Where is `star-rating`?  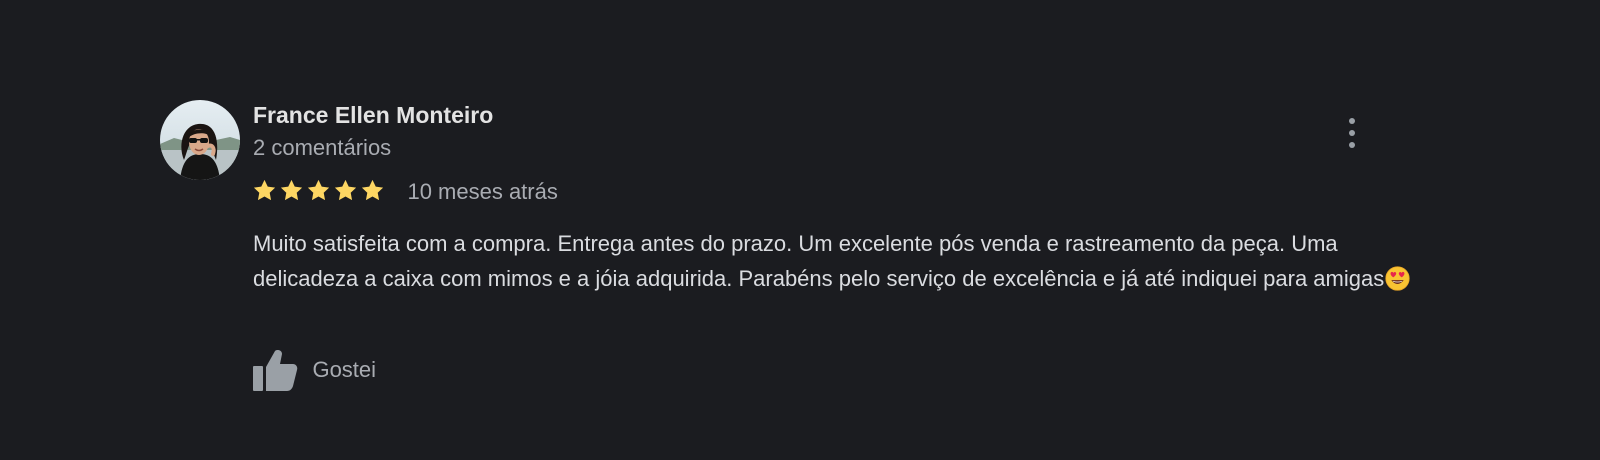 star-rating is located at coordinates (319, 190).